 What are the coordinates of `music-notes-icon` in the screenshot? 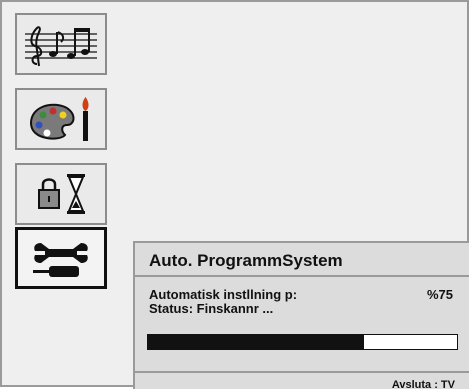 It's located at (61, 46).